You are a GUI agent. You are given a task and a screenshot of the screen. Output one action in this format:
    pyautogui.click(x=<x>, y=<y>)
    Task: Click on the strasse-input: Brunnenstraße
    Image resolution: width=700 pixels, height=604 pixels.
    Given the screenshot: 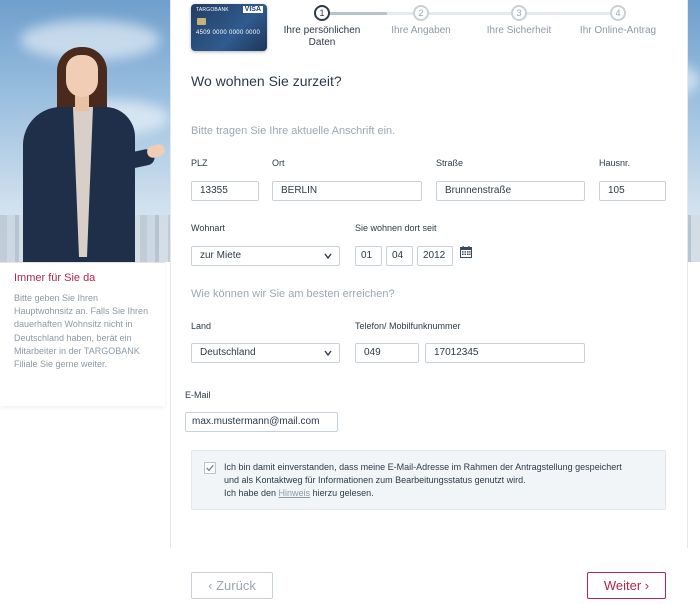 What is the action you would take?
    pyautogui.click(x=510, y=191)
    